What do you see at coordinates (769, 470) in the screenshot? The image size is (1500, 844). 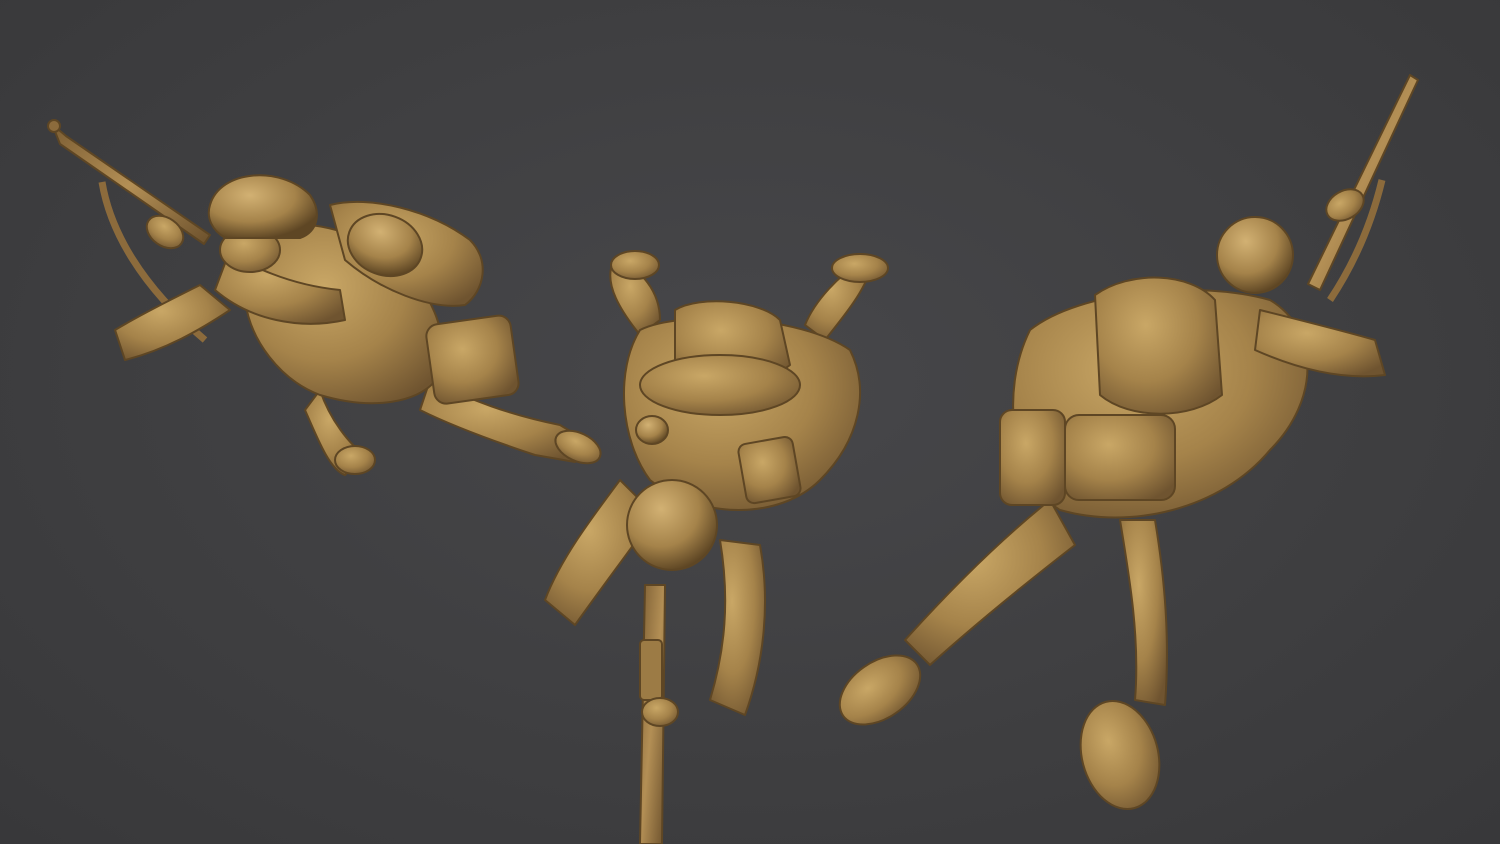 I see `center-mess-tin` at bounding box center [769, 470].